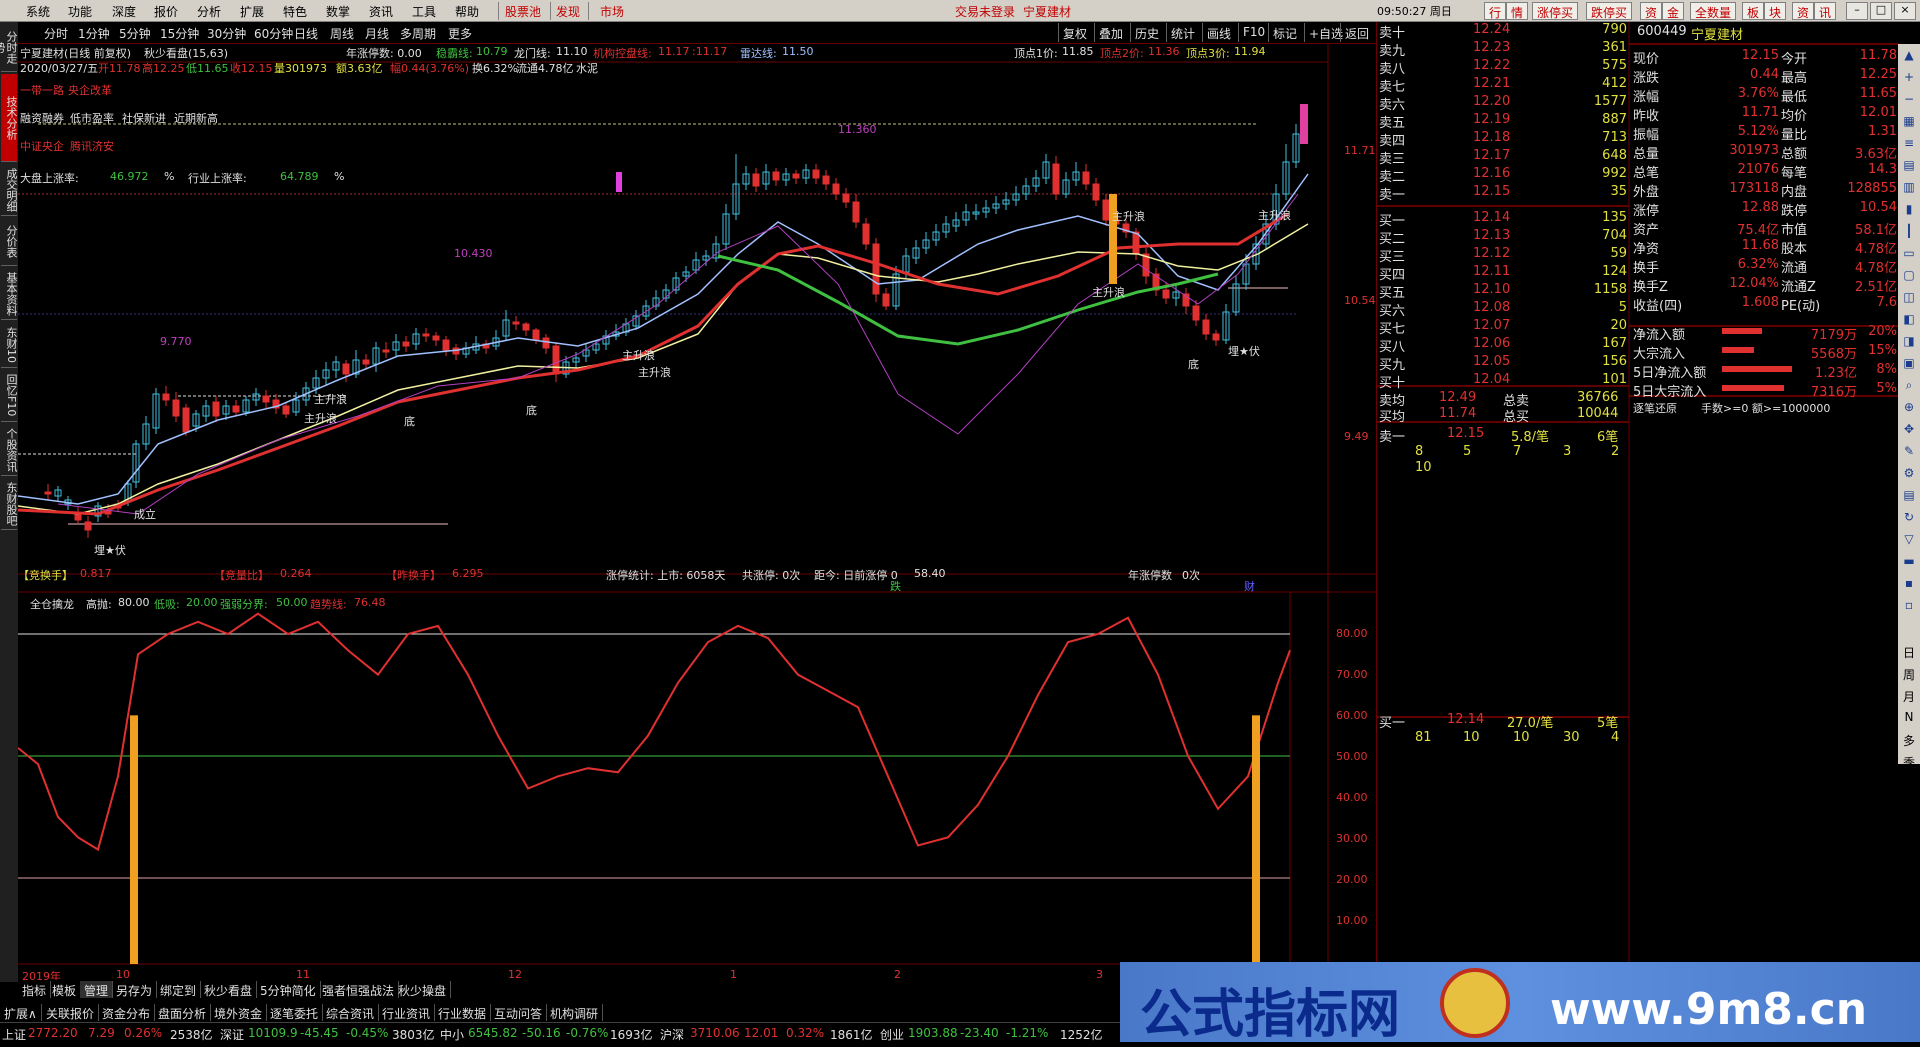  I want to click on hs-label: 沪深, so click(672, 1034).